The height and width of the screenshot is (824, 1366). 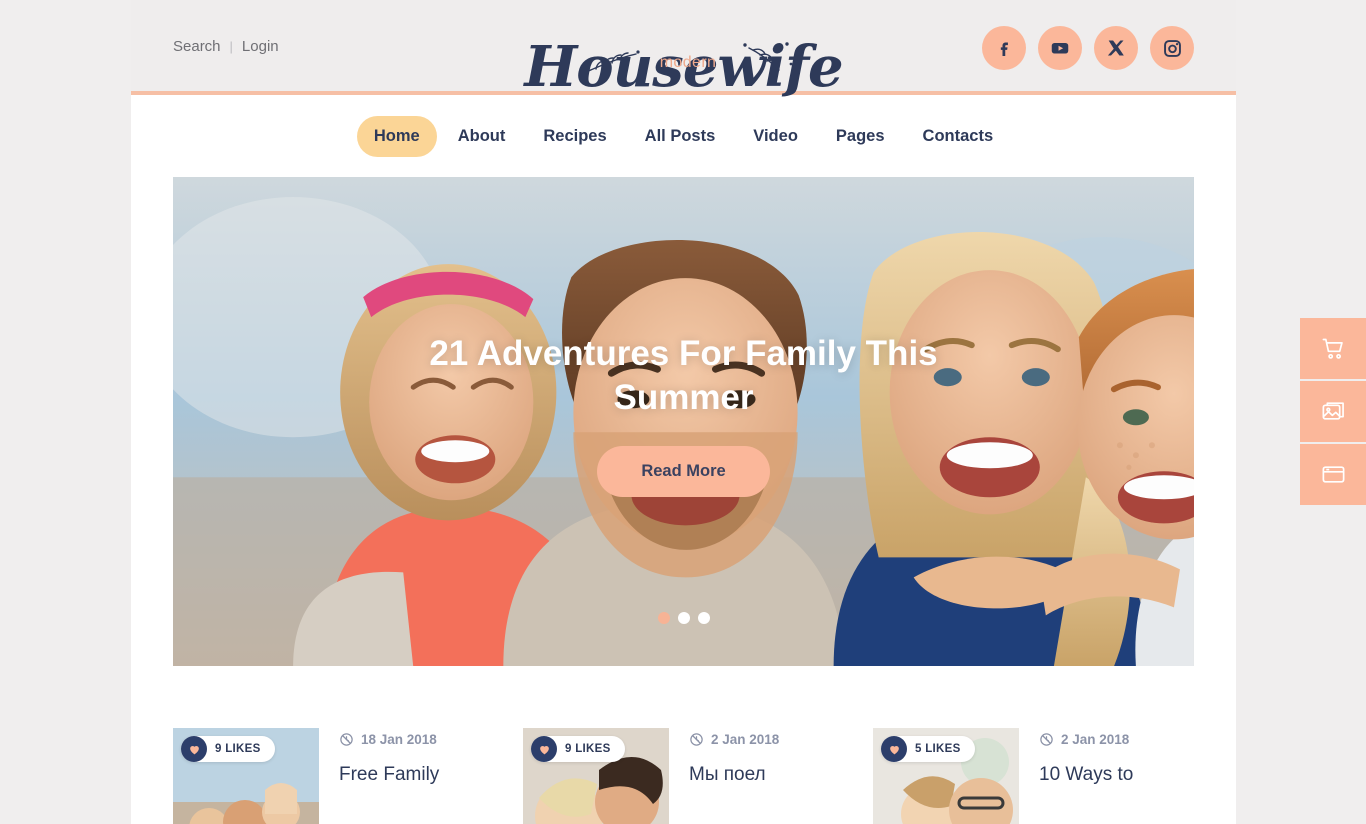 I want to click on search-link: Search, so click(x=197, y=46).